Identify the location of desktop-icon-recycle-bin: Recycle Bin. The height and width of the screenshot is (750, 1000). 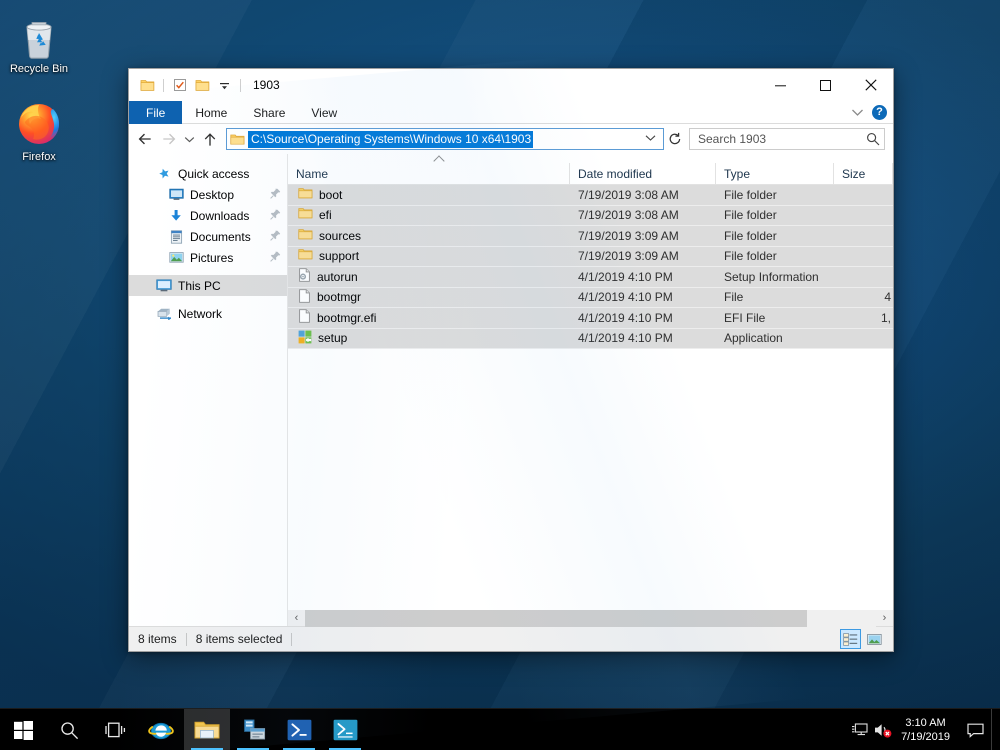
(39, 43).